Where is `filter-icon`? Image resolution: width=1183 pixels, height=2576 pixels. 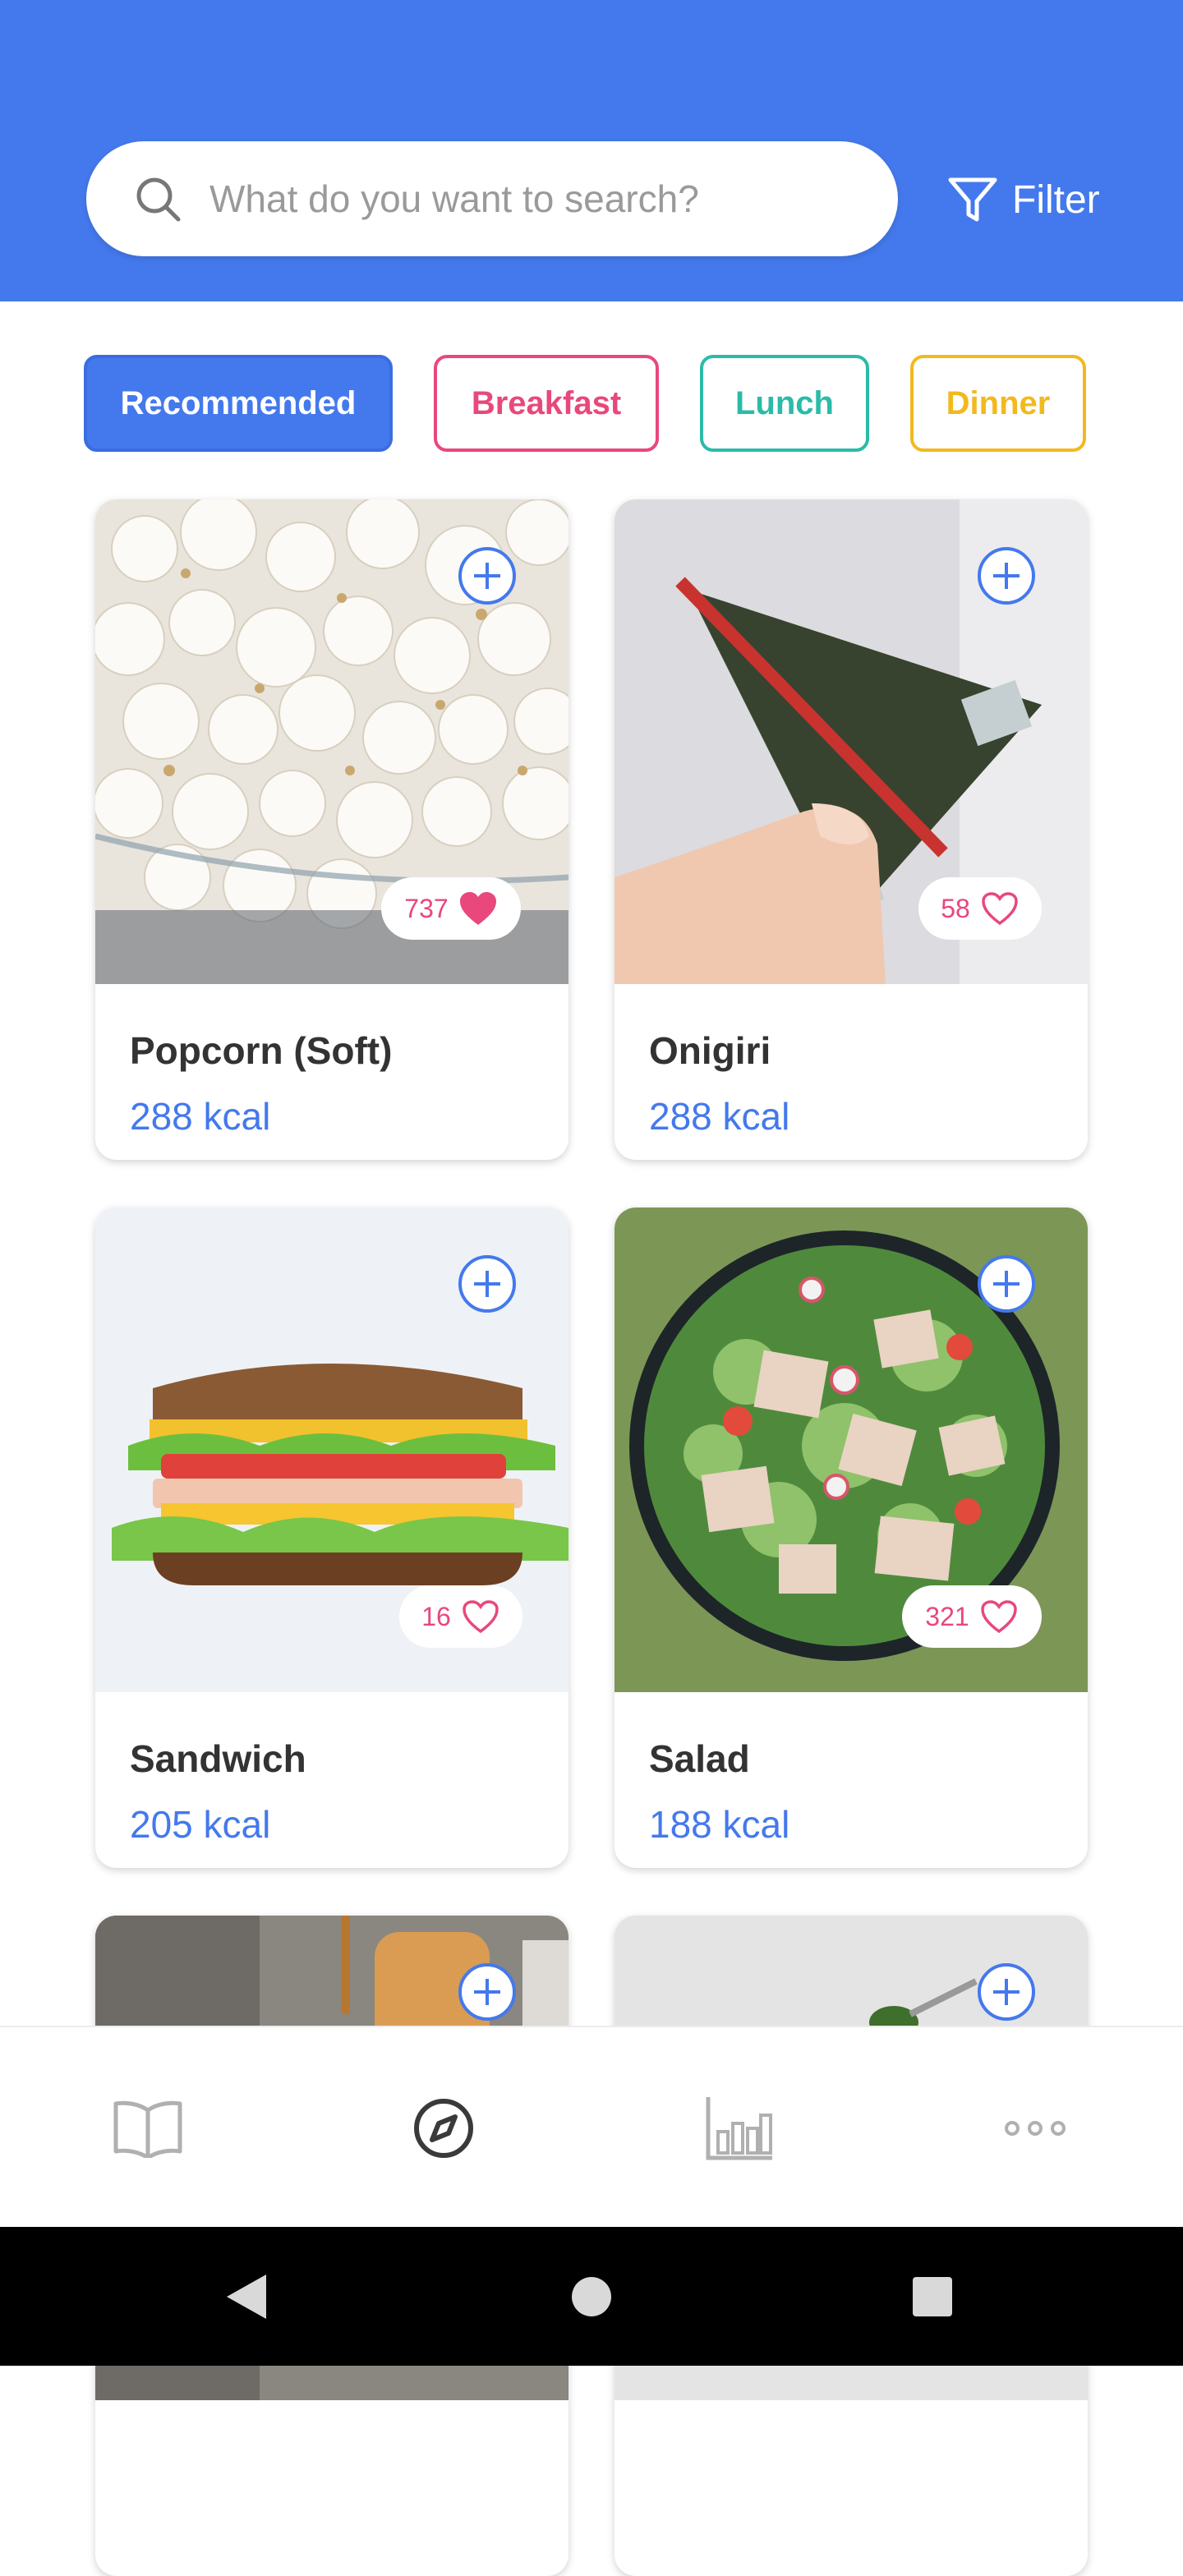 filter-icon is located at coordinates (972, 199).